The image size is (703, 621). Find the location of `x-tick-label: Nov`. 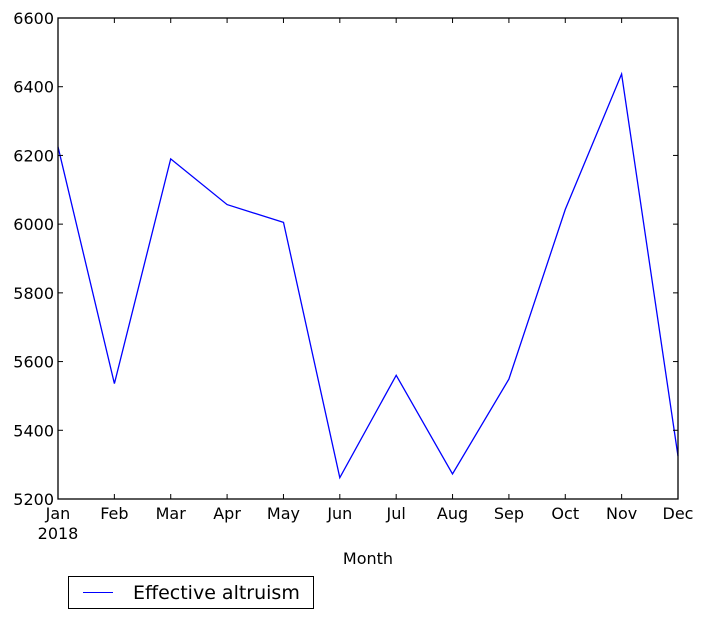

x-tick-label: Nov is located at coordinates (621, 513).